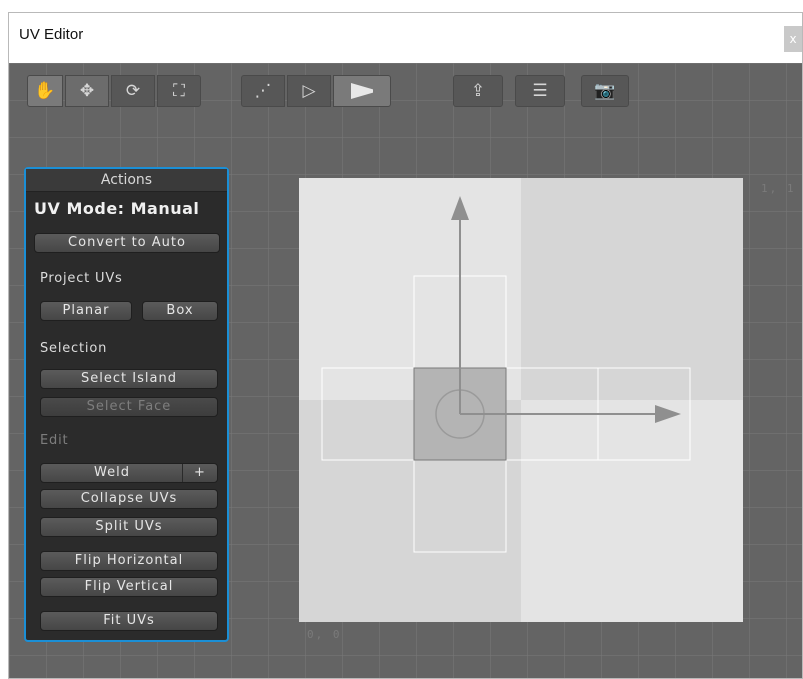  Describe the element at coordinates (129, 561) in the screenshot. I see `flip-horizontal-button: Flip Horizontal` at that location.